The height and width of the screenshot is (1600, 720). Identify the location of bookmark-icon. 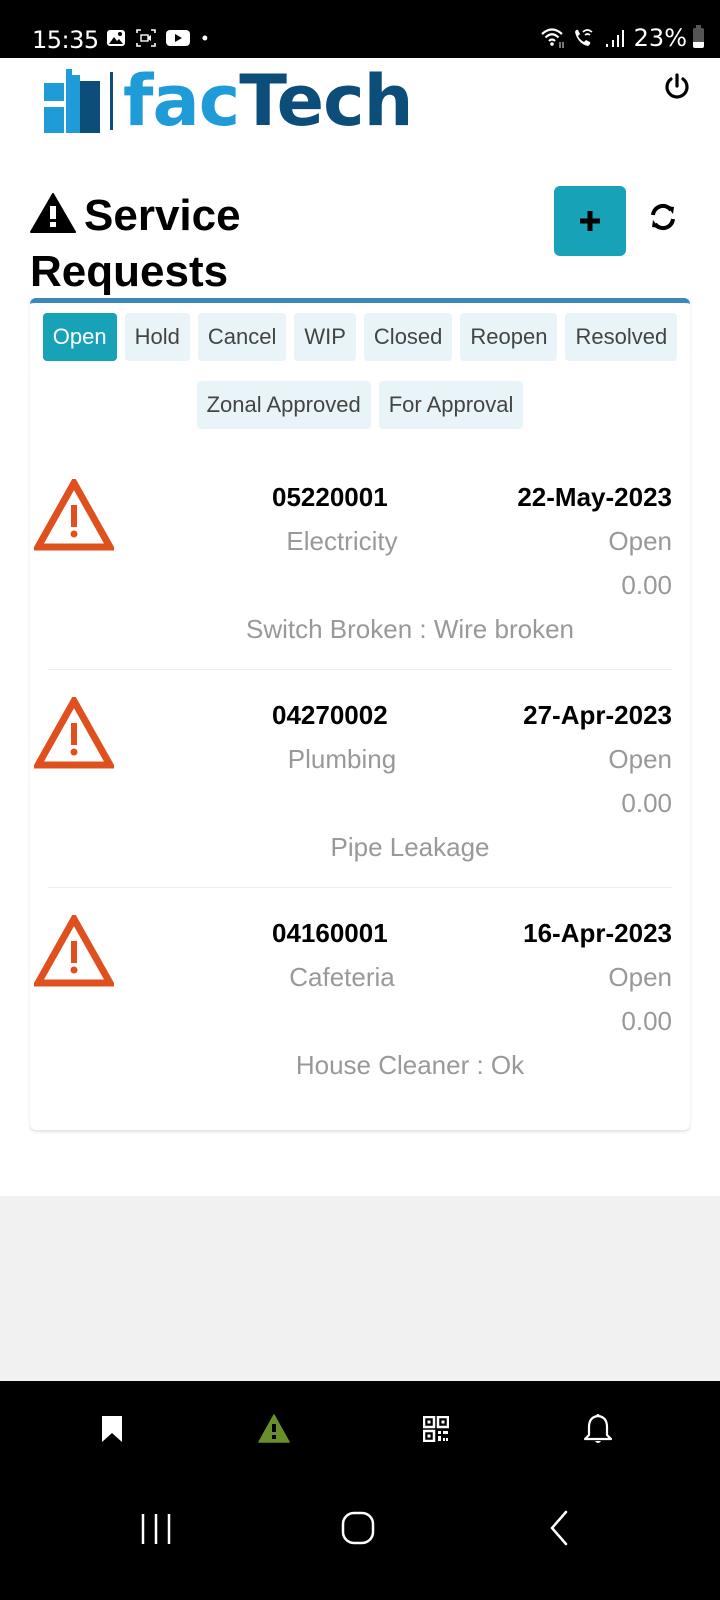
(112, 1429).